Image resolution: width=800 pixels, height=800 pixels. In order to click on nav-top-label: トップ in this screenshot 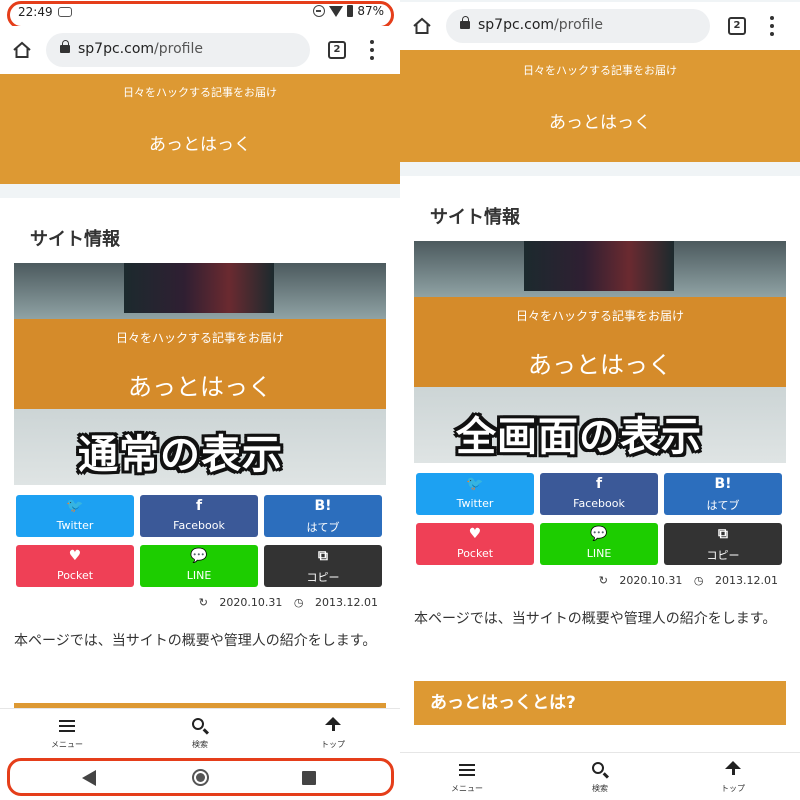, I will do `click(333, 744)`.